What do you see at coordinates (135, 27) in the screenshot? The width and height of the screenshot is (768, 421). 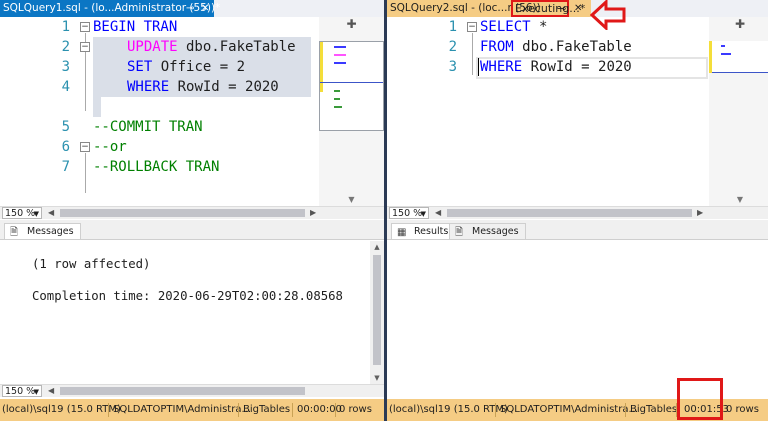 I see `code-line-1: BEGIN TRAN` at bounding box center [135, 27].